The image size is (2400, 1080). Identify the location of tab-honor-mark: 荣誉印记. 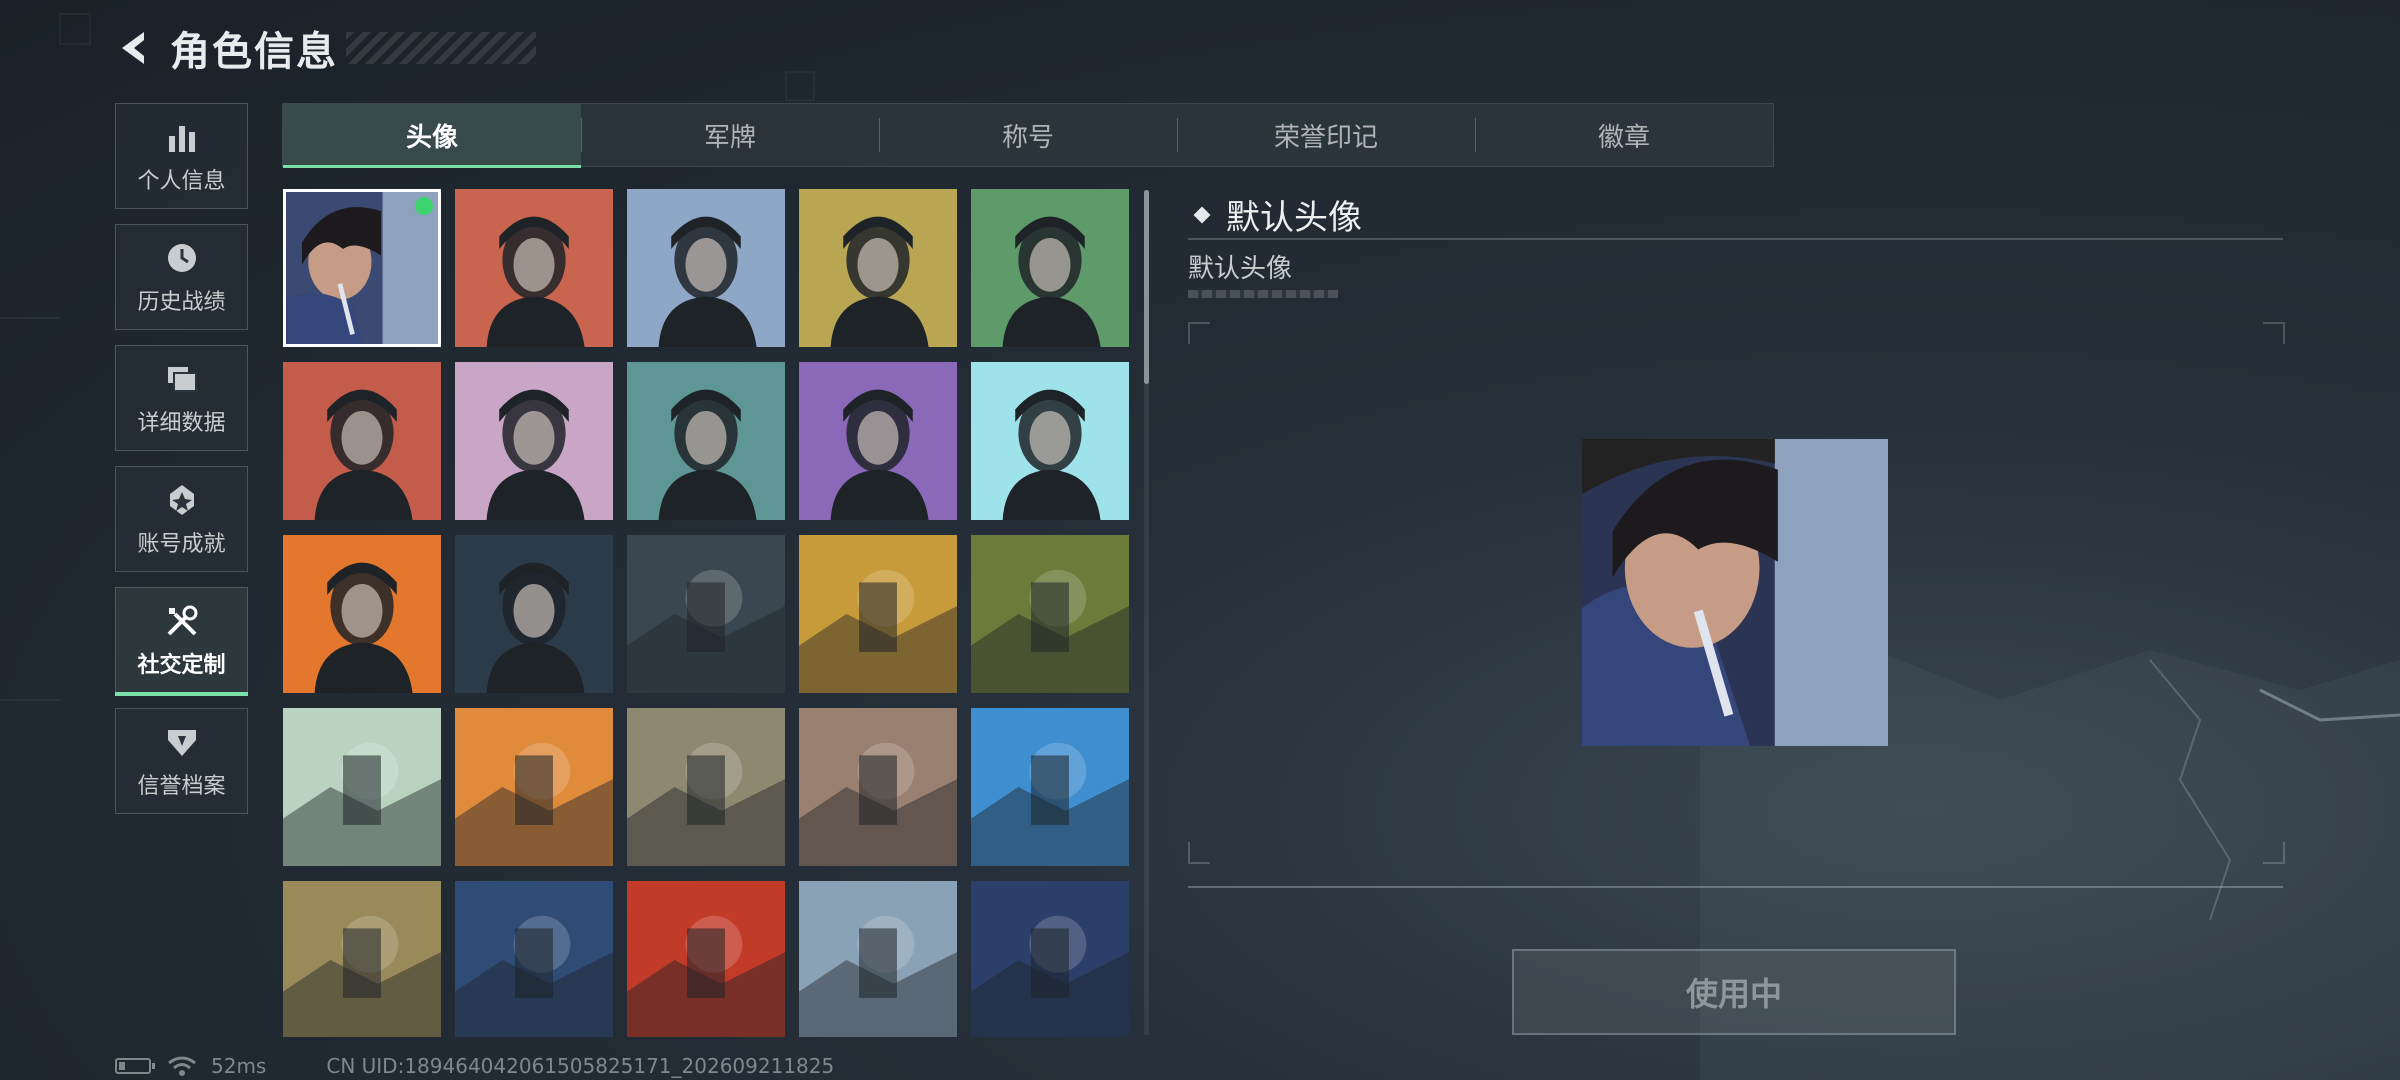
(1326, 135).